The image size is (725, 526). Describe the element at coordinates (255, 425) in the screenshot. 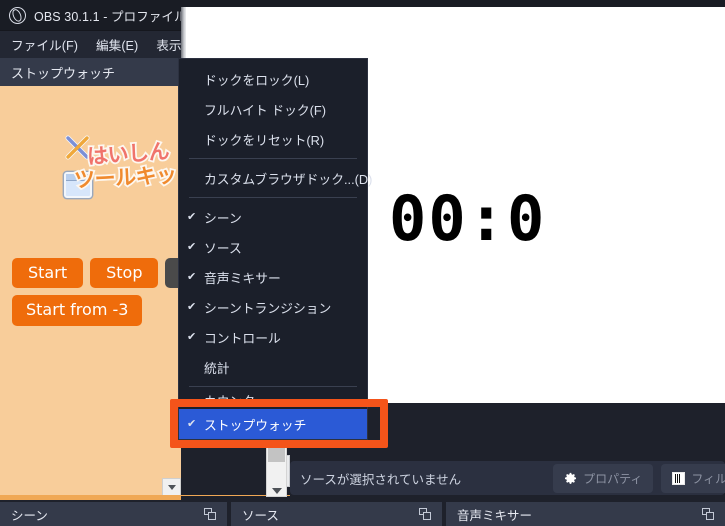

I see `menu-item-label: ストップウォッチ` at that location.